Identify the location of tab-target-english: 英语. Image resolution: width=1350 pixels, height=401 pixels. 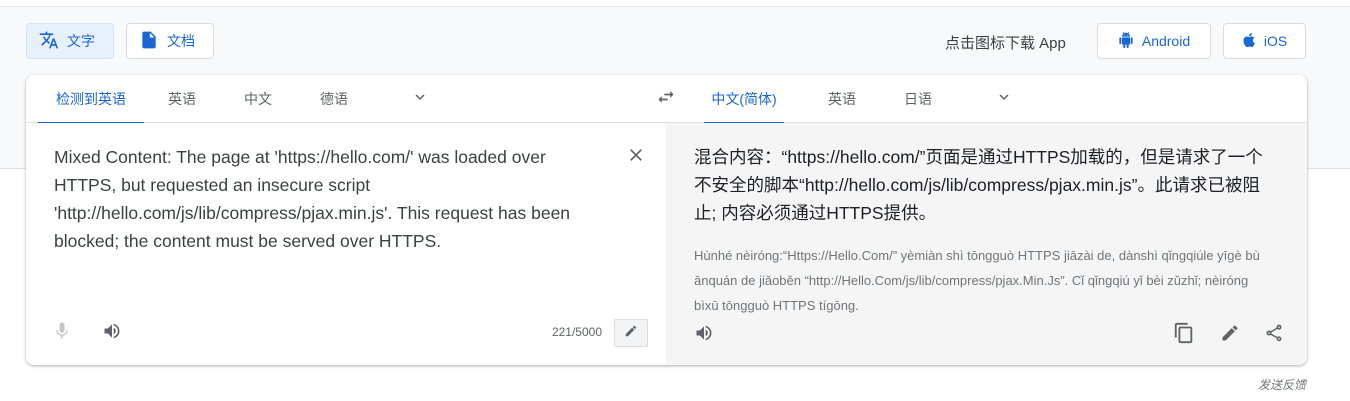
(842, 99).